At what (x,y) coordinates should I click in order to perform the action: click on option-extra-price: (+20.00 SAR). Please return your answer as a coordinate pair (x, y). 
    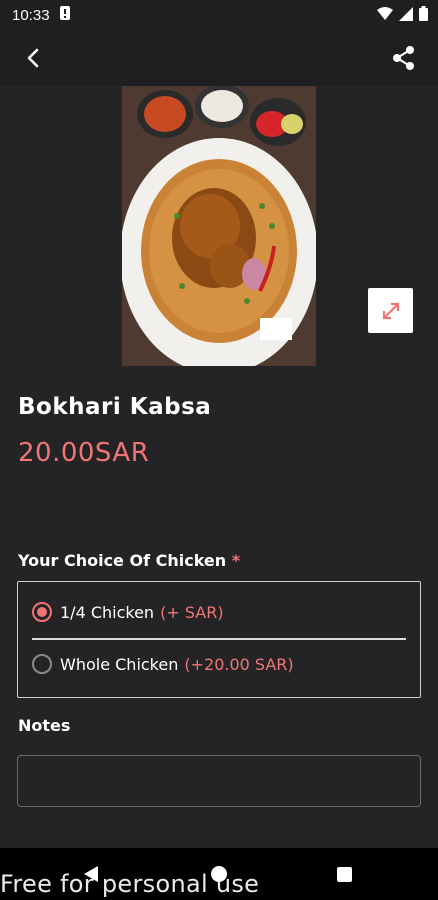
    Looking at the image, I should click on (239, 664).